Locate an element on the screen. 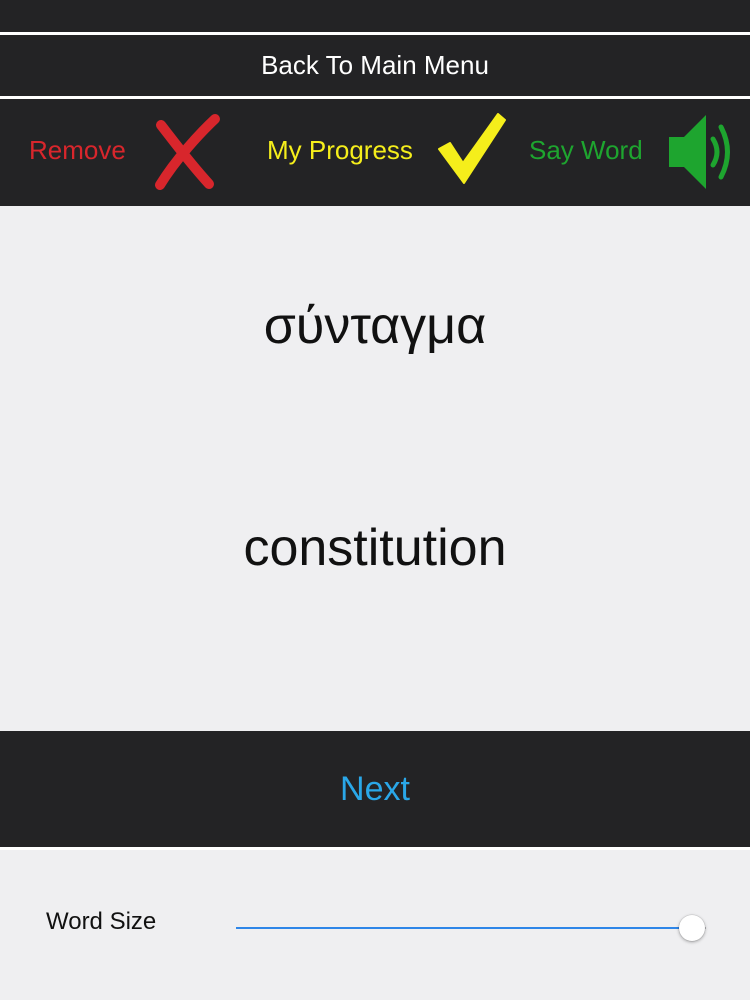 This screenshot has height=1000, width=750. toolbar: Remove My Progress Say Word is located at coordinates (375, 152).